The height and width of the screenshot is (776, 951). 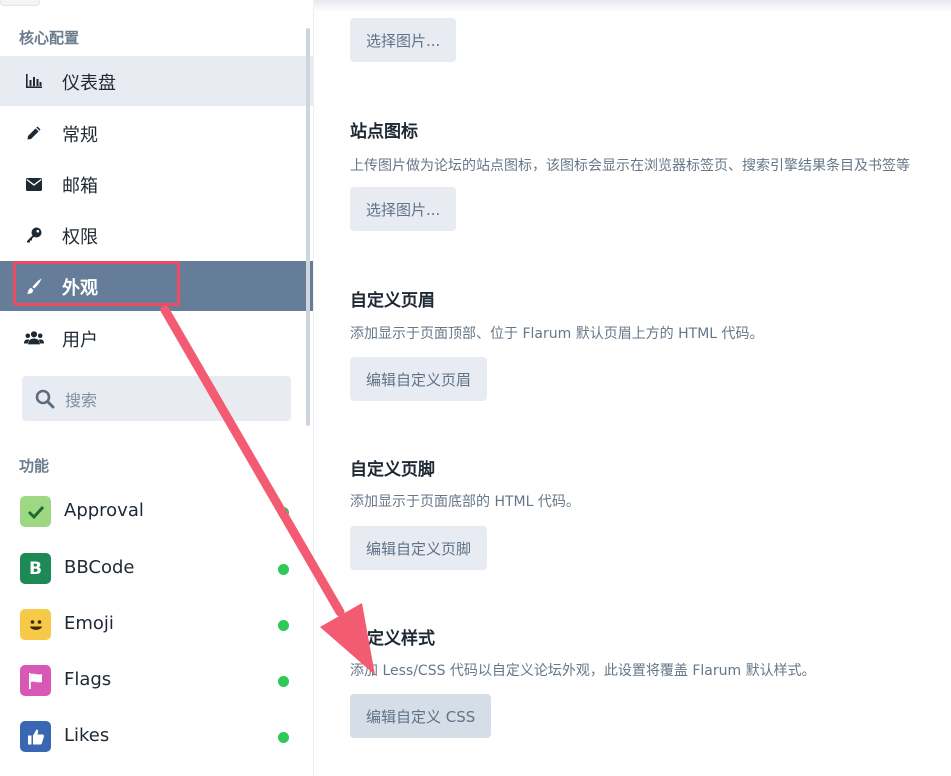 What do you see at coordinates (421, 716) in the screenshot?
I see `edit-custom-css-button: 编辑自定义 CSS` at bounding box center [421, 716].